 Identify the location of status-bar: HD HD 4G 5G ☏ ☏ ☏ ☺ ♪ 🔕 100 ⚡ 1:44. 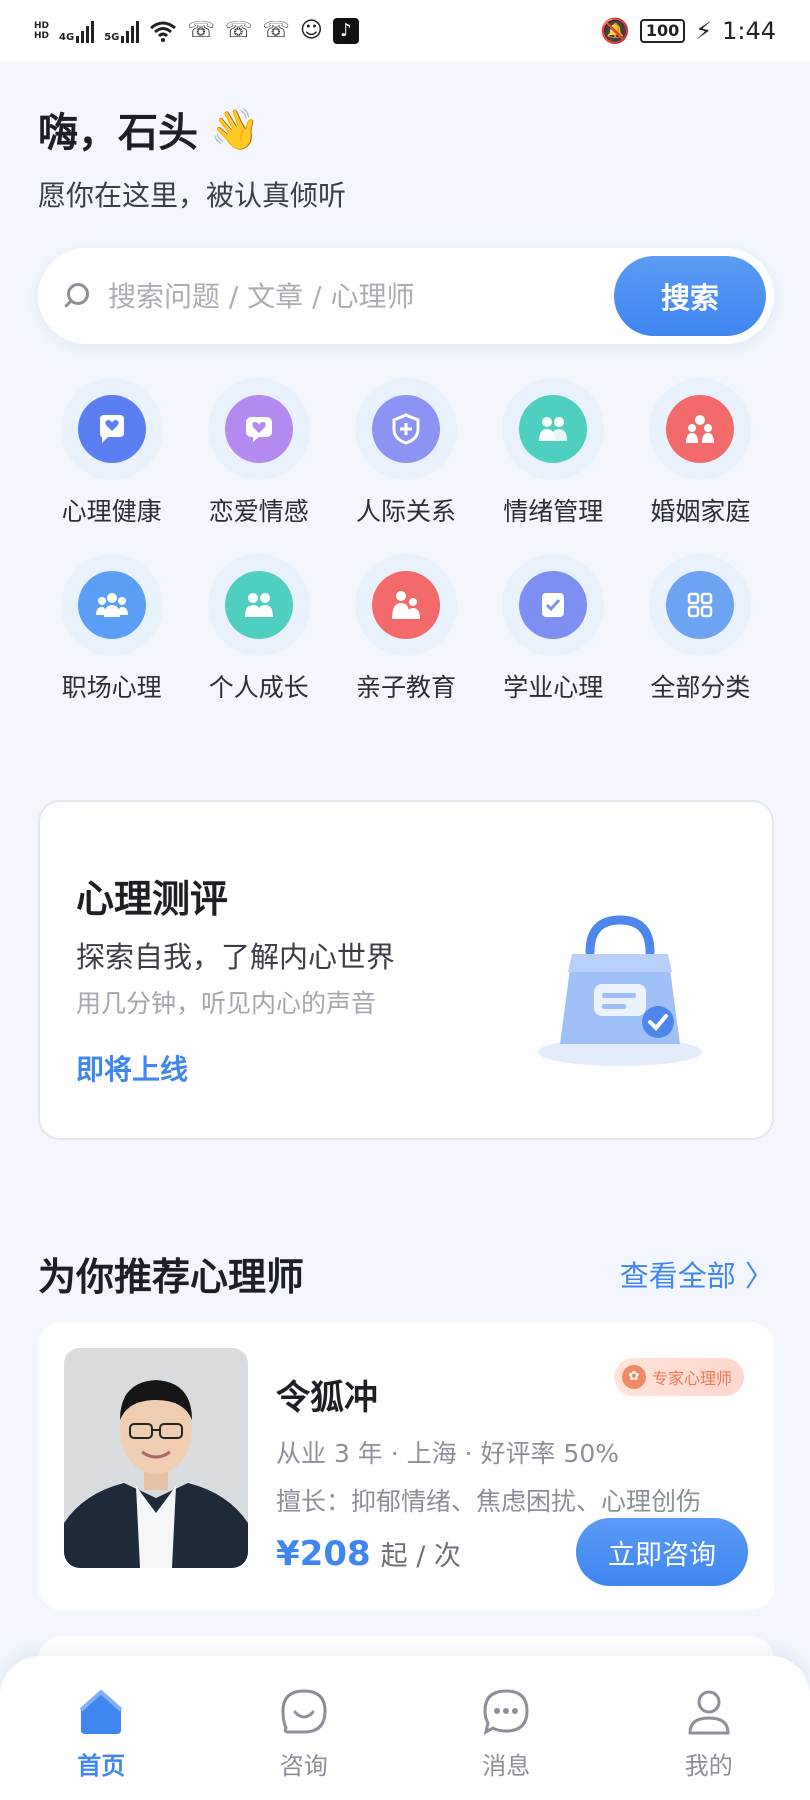
(405, 31).